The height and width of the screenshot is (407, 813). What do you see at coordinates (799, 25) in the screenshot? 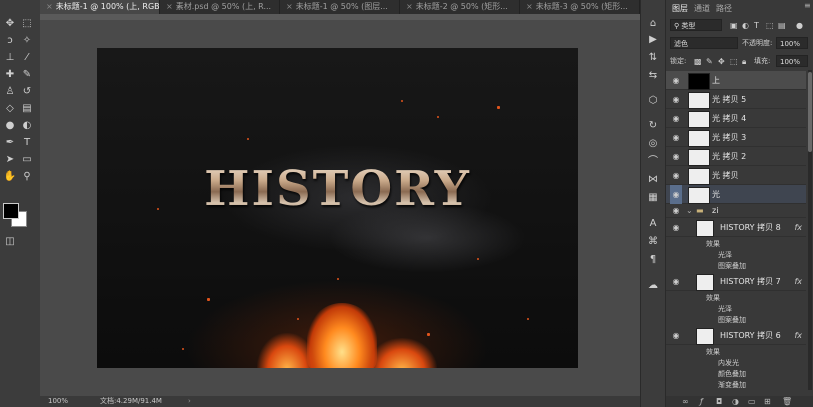
I see `filter-toggle-icon: ●` at bounding box center [799, 25].